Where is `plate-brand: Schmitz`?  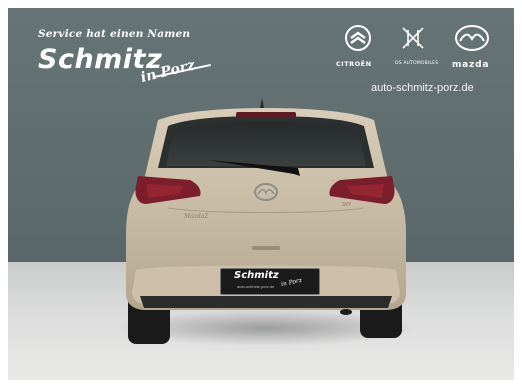 plate-brand: Schmitz is located at coordinates (256, 275).